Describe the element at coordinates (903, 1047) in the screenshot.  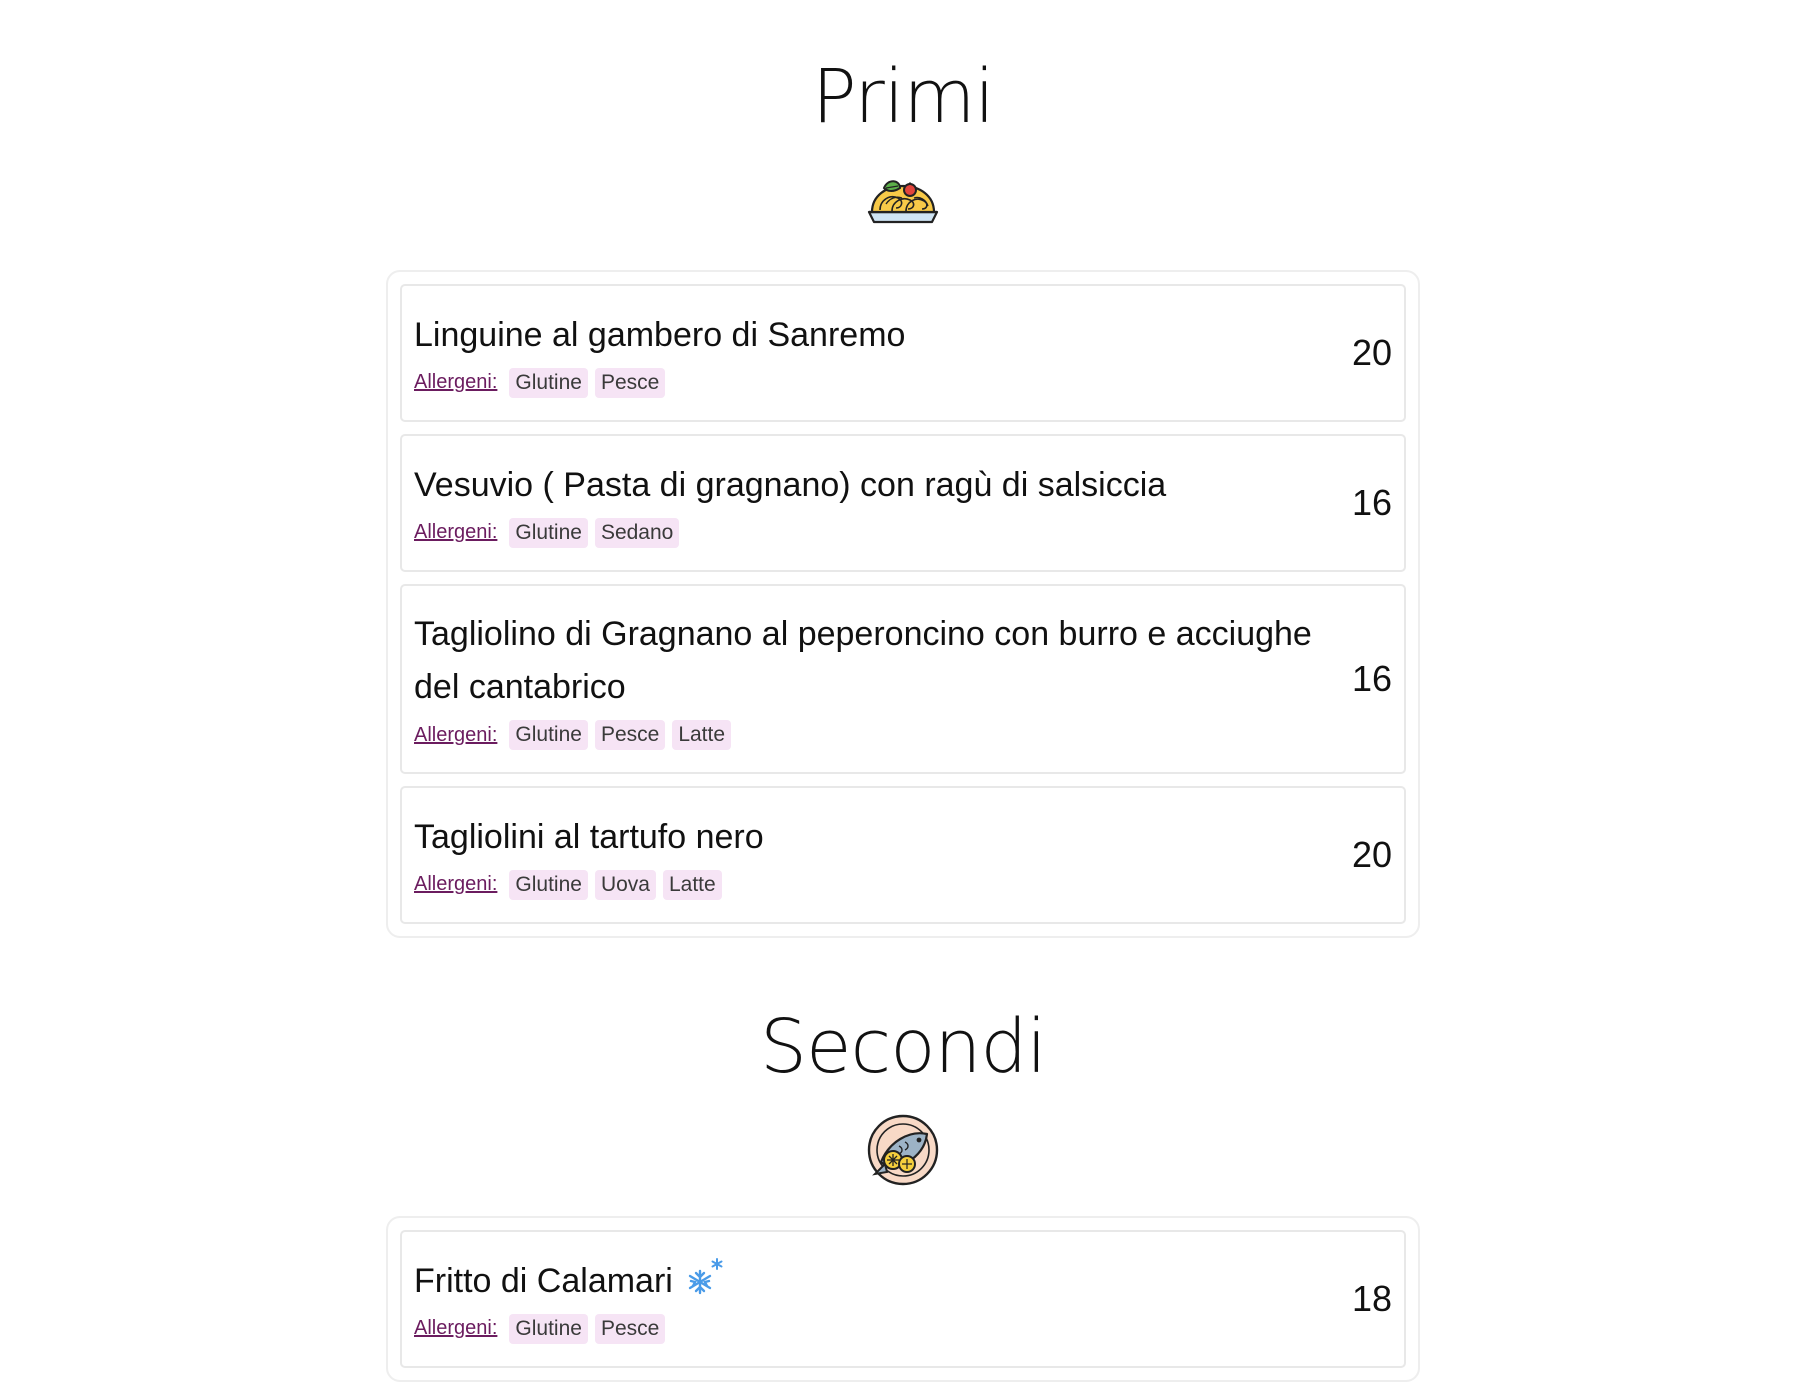
I see `section-title: Secondi` at that location.